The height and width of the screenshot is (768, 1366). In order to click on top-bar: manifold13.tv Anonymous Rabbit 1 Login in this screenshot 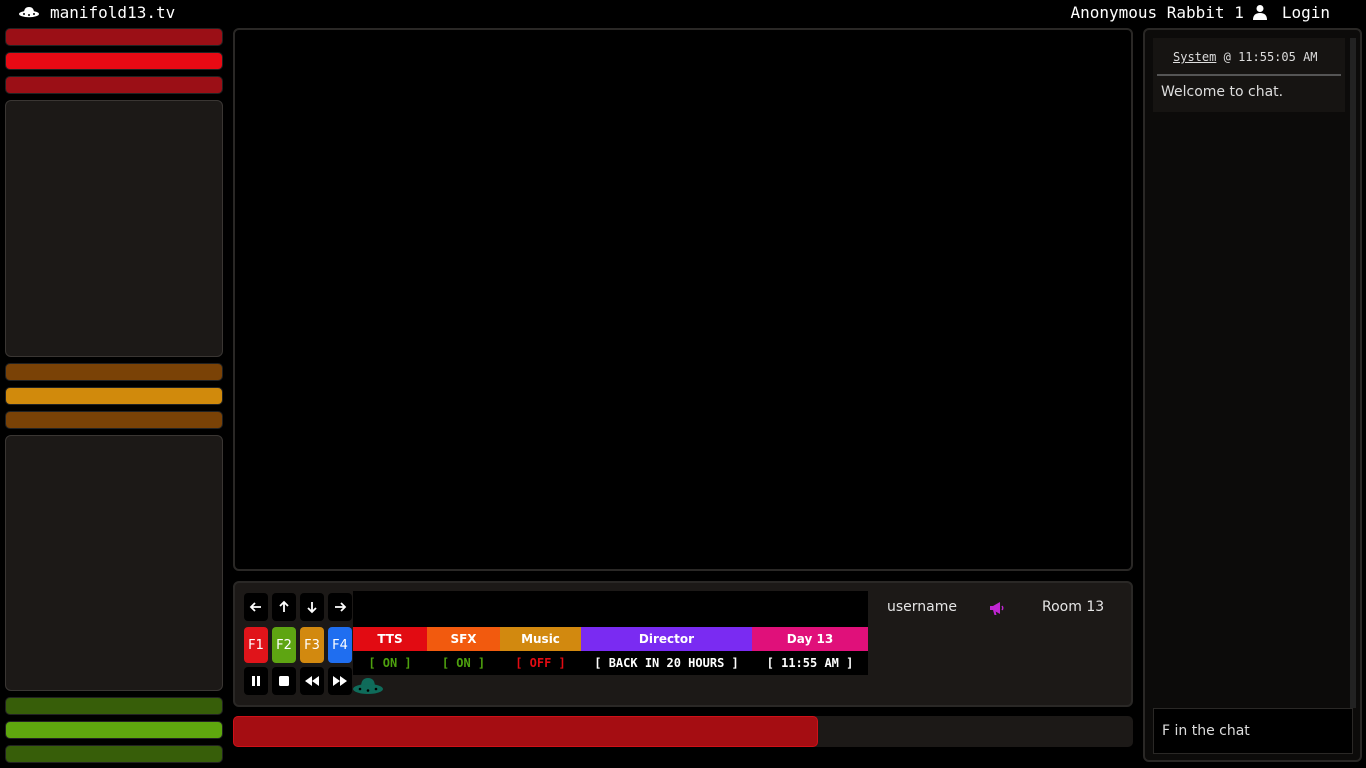, I will do `click(683, 12)`.